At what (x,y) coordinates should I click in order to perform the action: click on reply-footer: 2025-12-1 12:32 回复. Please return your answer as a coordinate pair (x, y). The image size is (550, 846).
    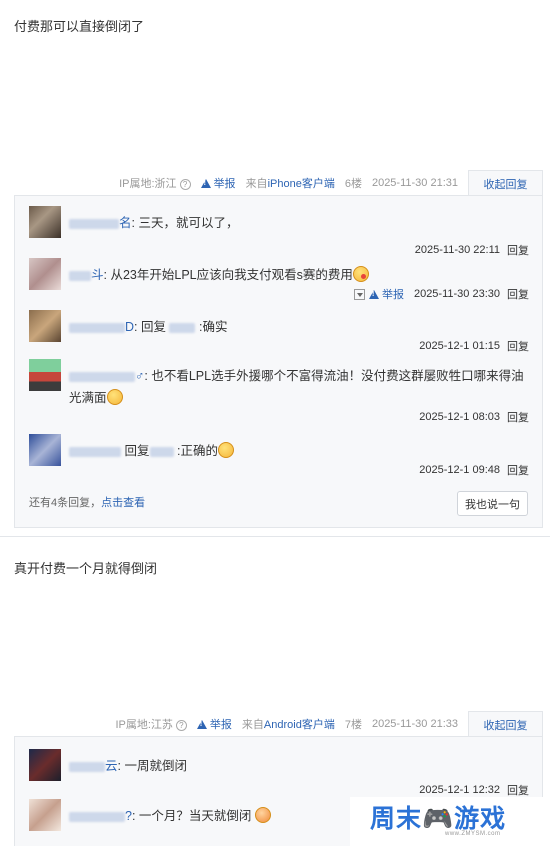
    Looking at the image, I should click on (474, 790).